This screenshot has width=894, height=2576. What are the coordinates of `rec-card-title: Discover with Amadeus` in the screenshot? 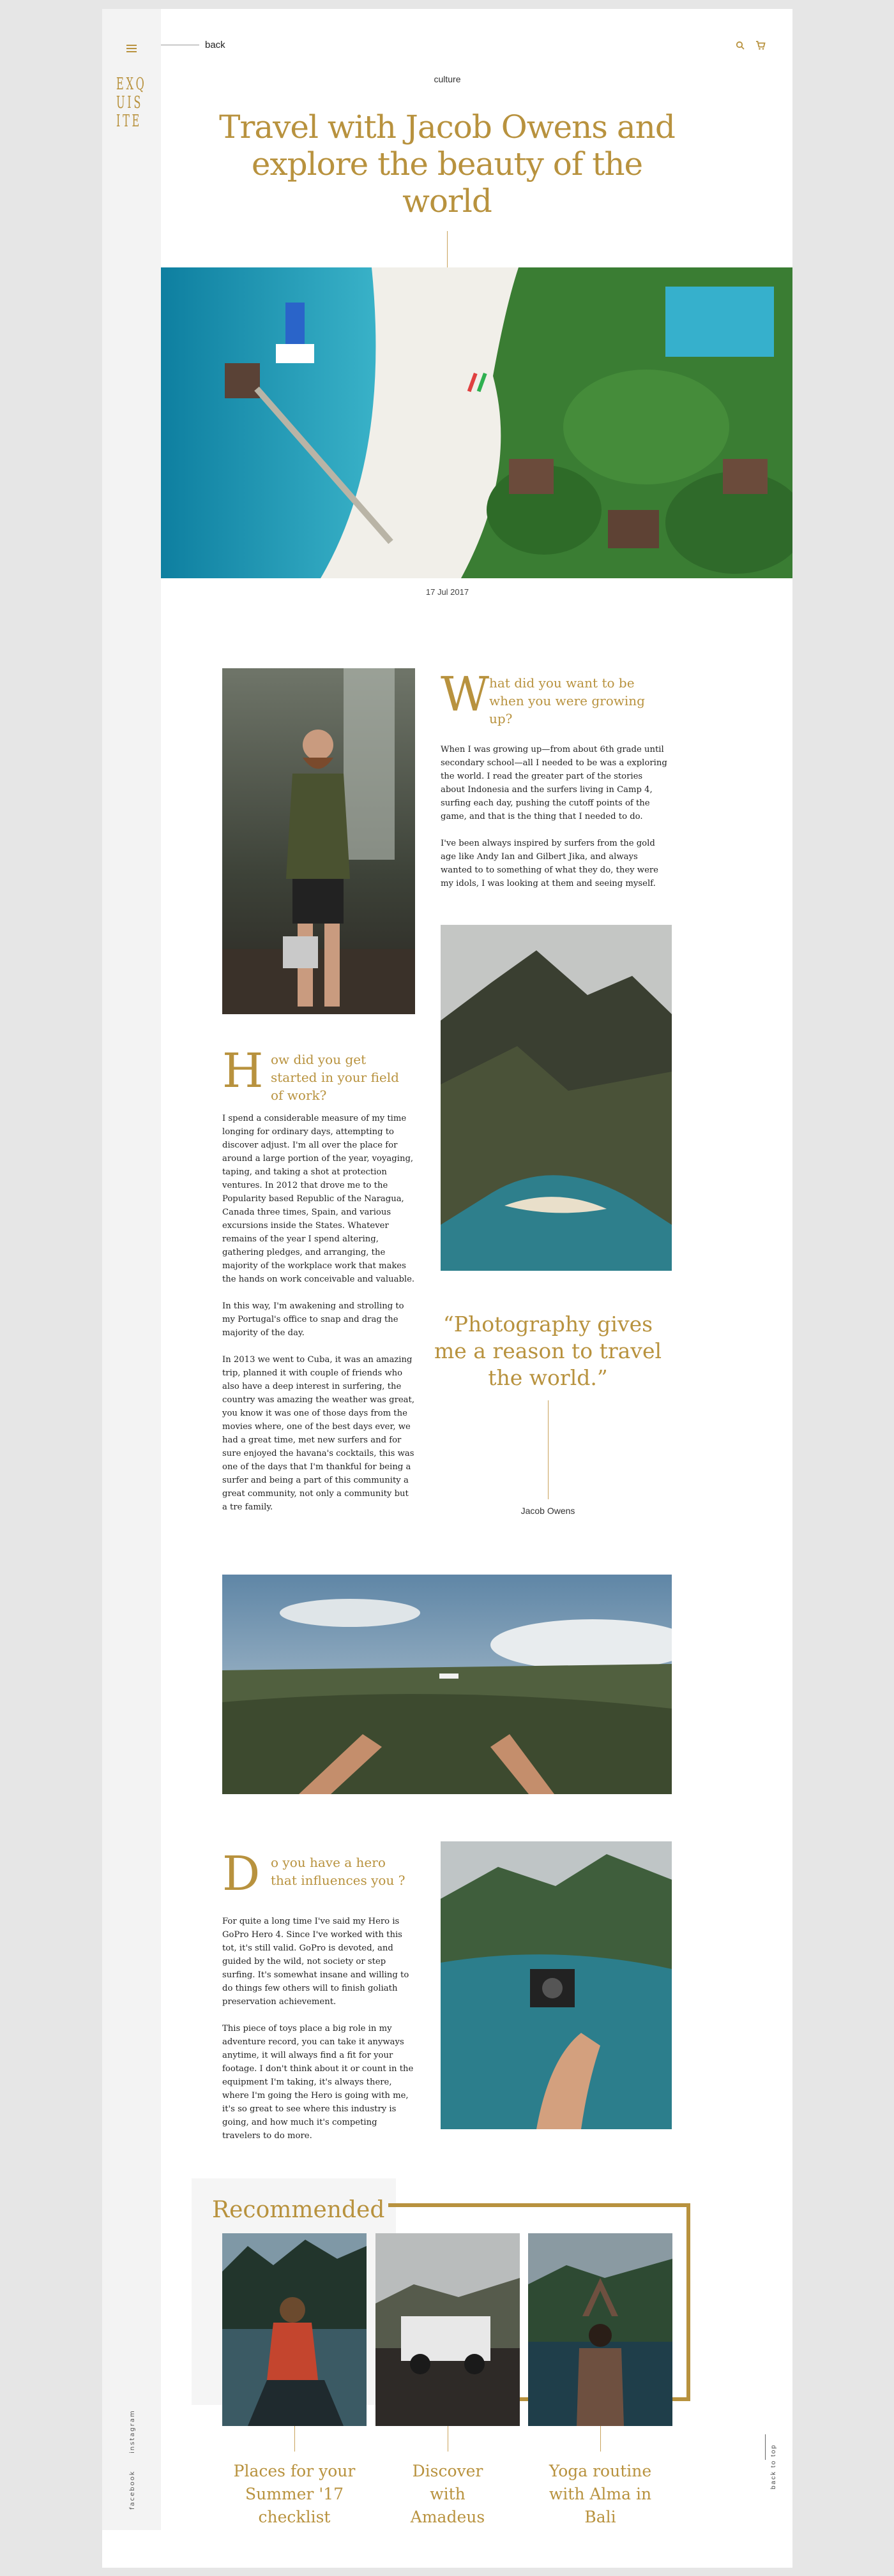 It's located at (448, 2494).